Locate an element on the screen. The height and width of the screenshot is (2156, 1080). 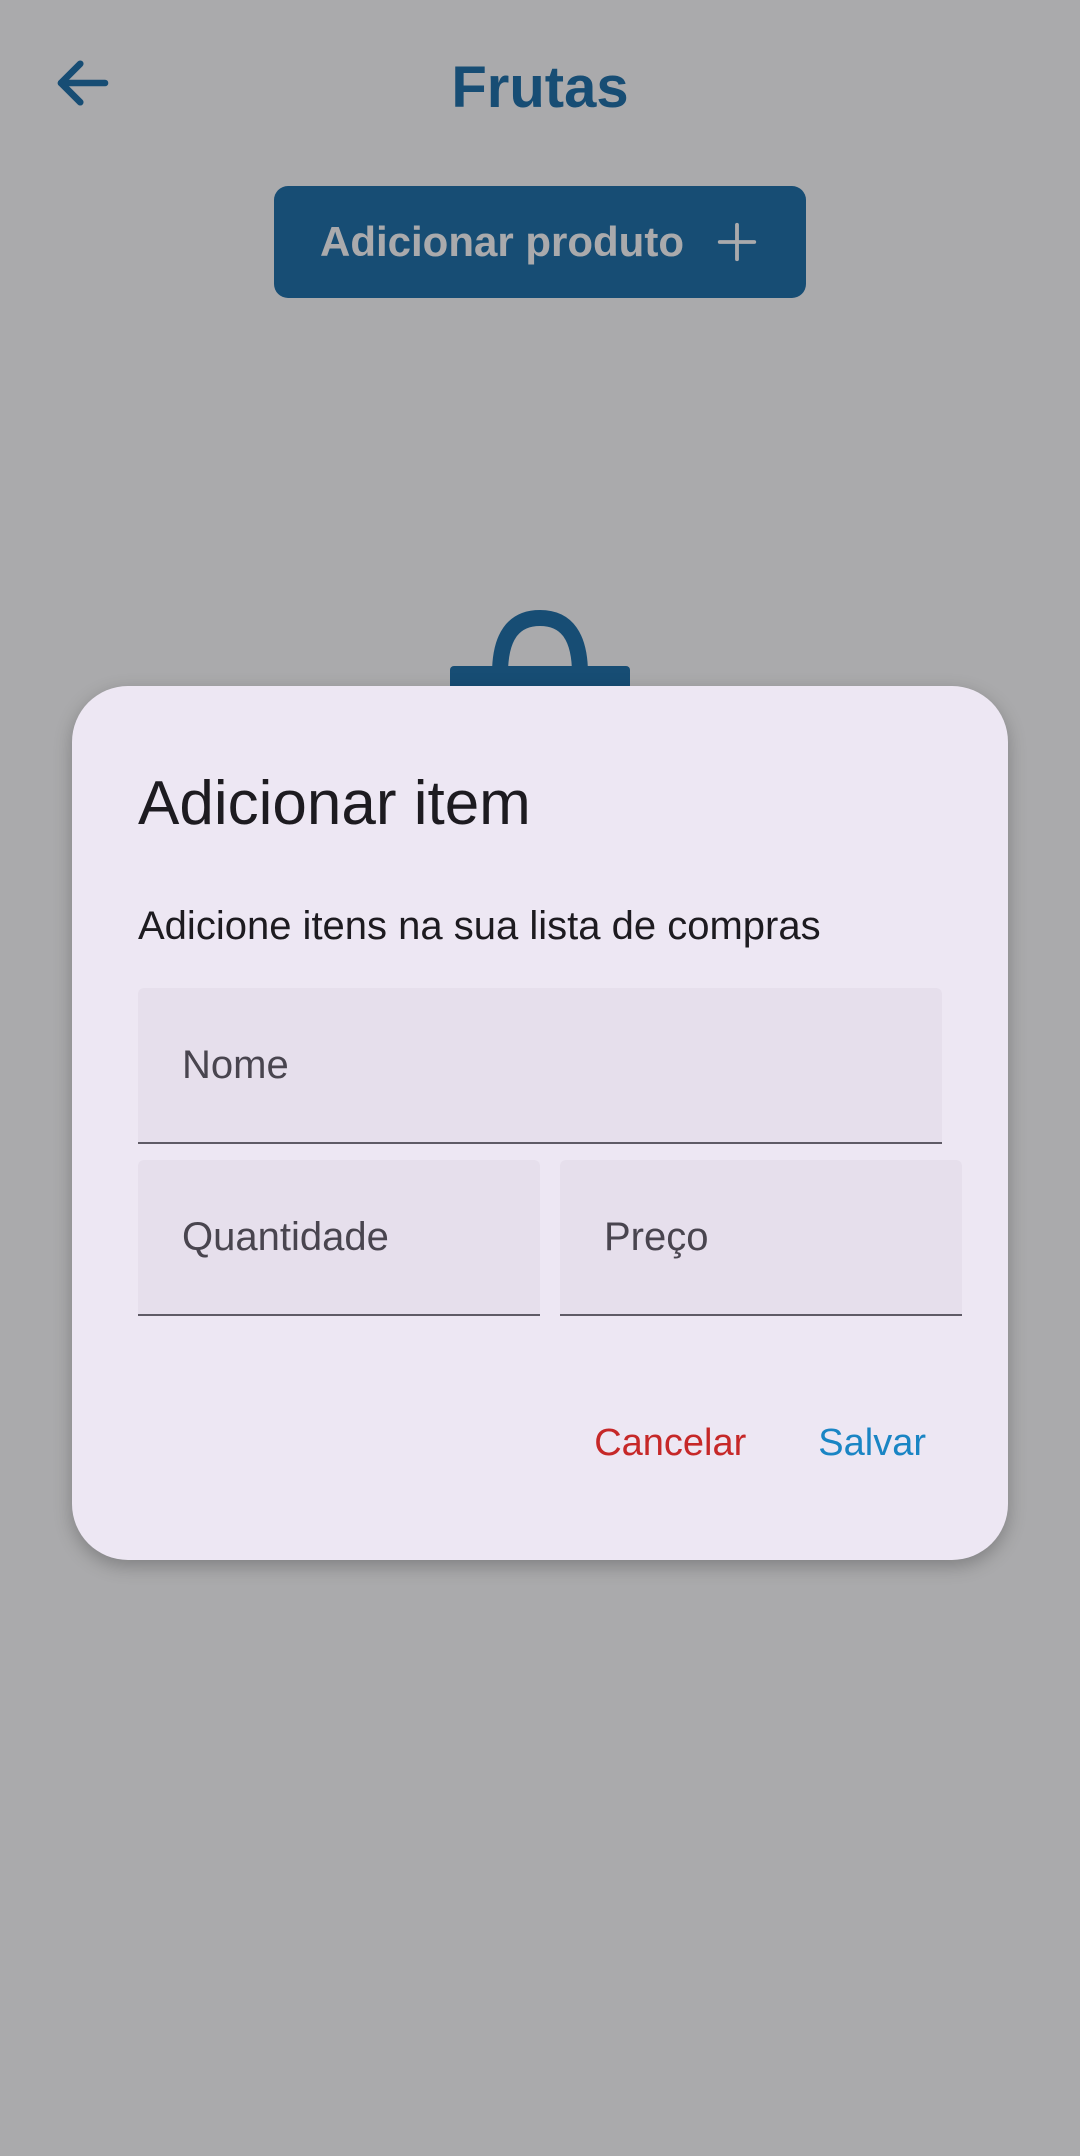
name-field is located at coordinates (554, 1065).